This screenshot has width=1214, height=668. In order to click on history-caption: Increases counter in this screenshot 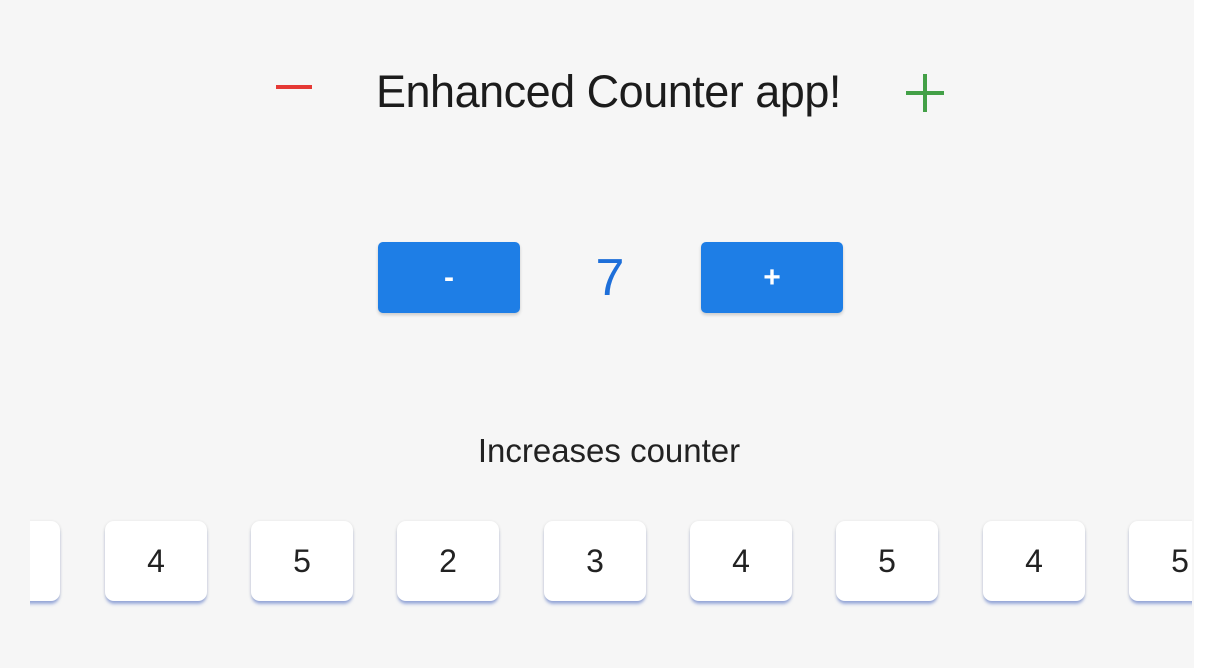, I will do `click(609, 450)`.